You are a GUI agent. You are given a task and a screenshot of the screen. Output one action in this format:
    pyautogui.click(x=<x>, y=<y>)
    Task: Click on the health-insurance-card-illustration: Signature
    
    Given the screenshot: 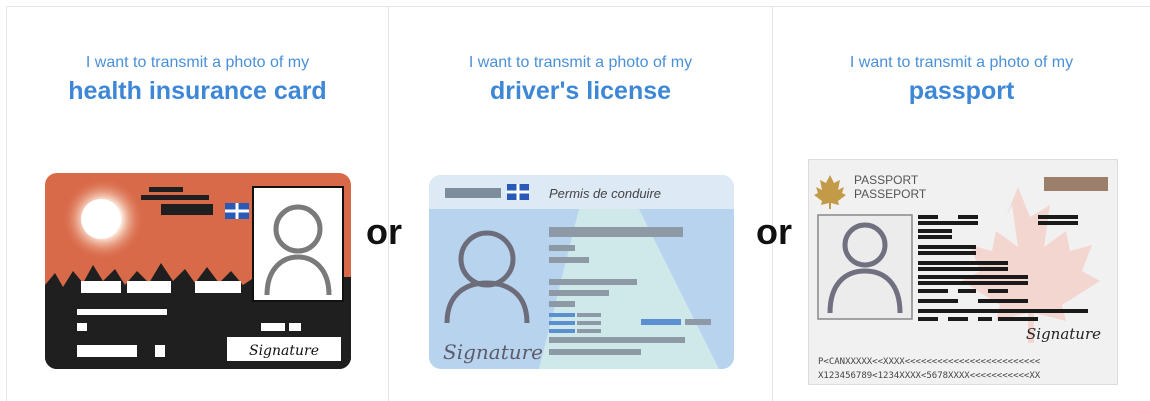 What is the action you would take?
    pyautogui.click(x=198, y=271)
    